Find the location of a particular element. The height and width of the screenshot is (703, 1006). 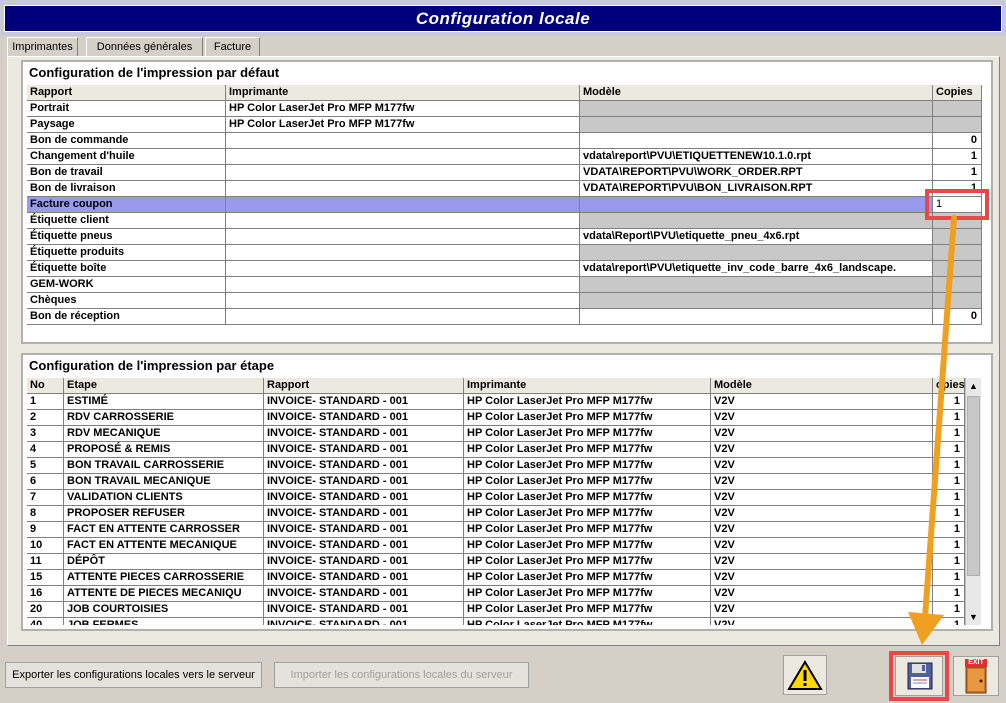

default-cell-rapport: Chèques is located at coordinates (126, 301).